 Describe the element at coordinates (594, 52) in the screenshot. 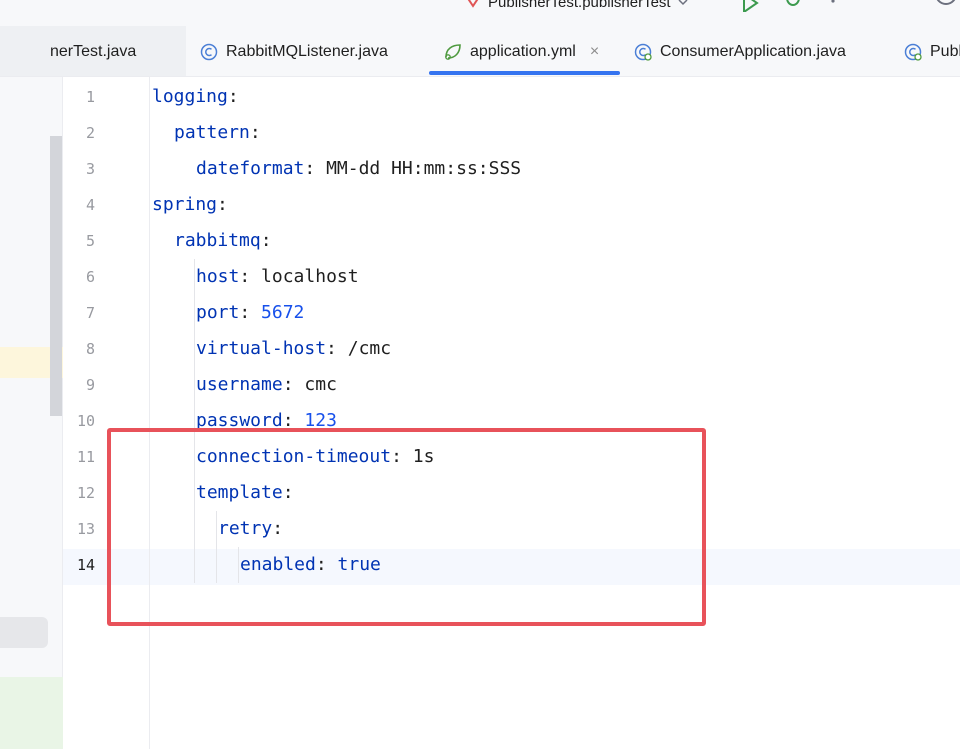

I see `close-tab-icon: ×` at that location.